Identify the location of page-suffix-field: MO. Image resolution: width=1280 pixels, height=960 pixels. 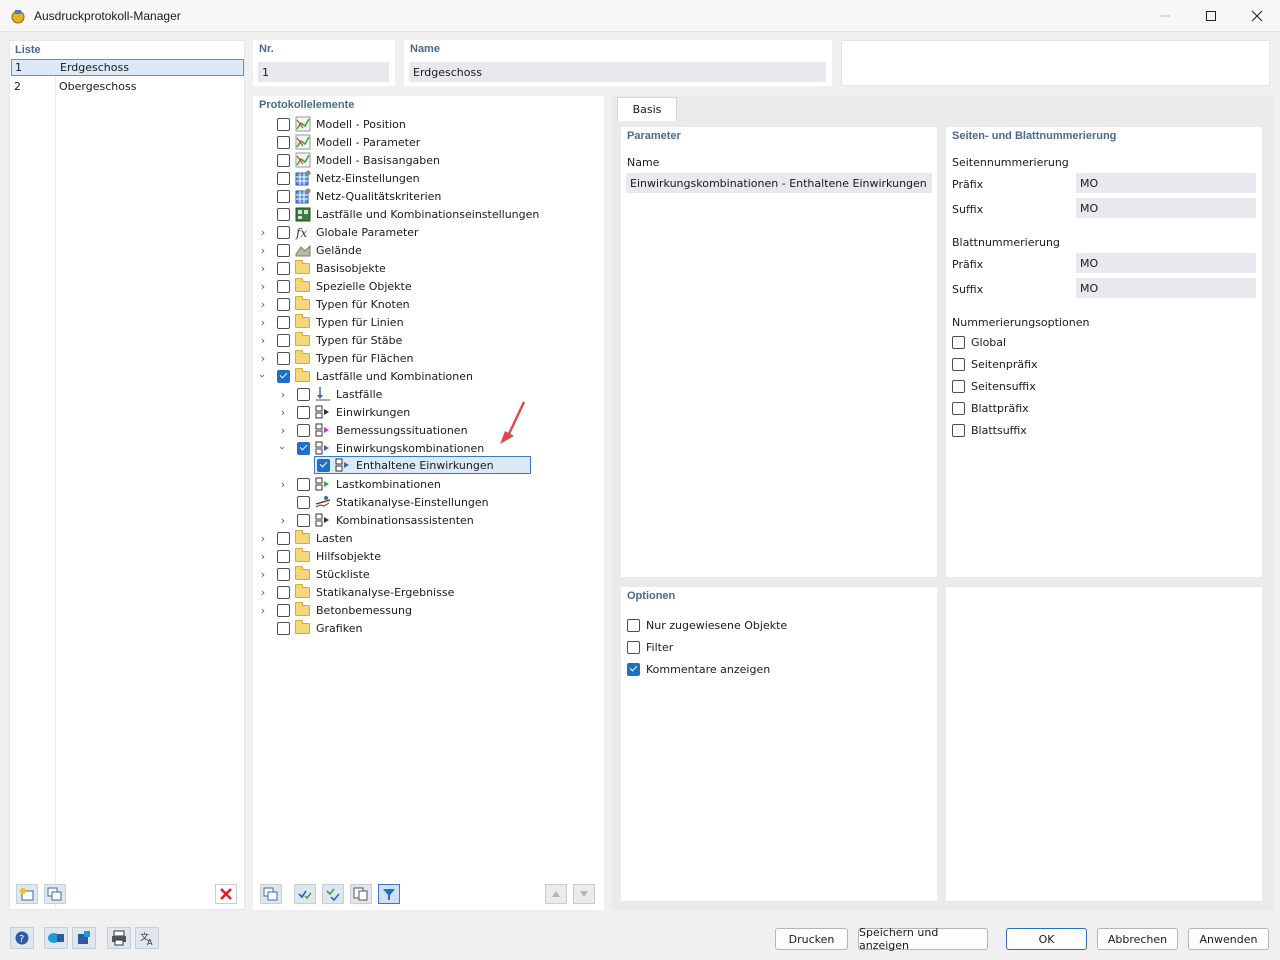
(1166, 208).